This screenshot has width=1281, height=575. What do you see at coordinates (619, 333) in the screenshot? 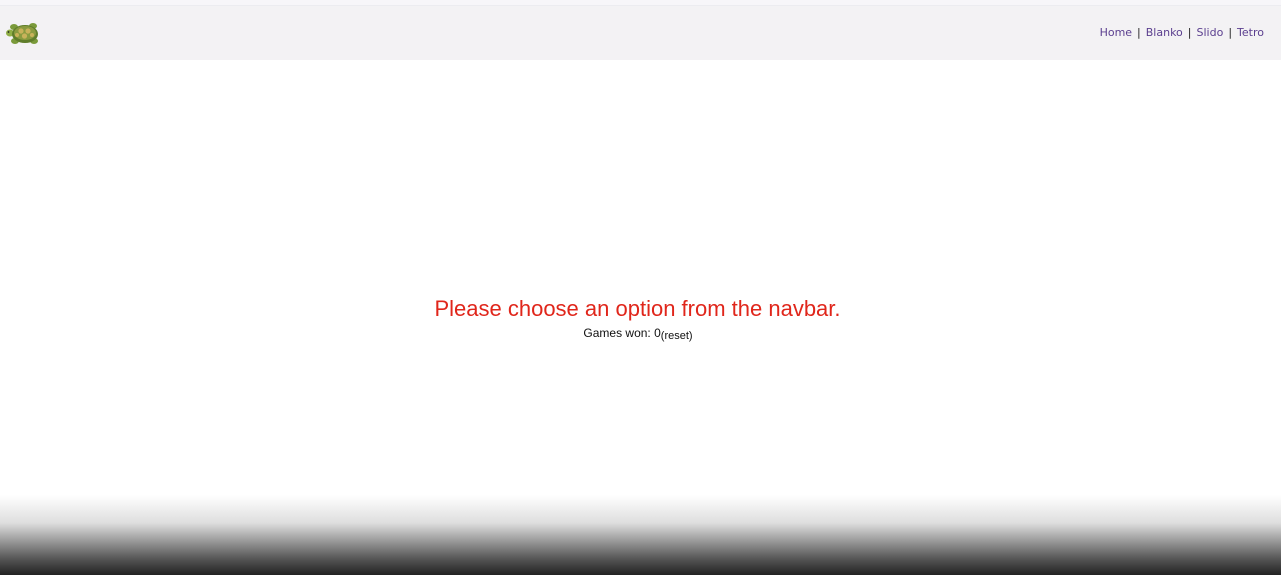
I see `games-won-label: Games won:` at bounding box center [619, 333].